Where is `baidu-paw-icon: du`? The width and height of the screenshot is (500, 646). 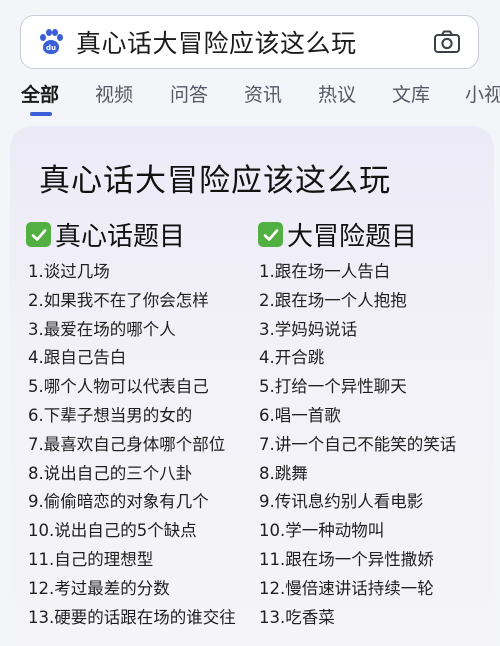 baidu-paw-icon: du is located at coordinates (51, 42).